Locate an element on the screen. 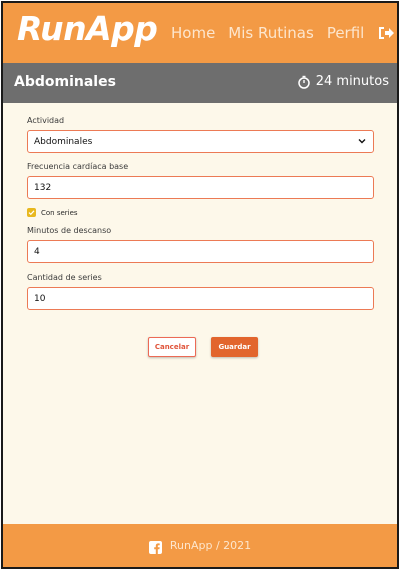 This screenshot has height=570, width=400. series-count-value: 10 is located at coordinates (40, 298).